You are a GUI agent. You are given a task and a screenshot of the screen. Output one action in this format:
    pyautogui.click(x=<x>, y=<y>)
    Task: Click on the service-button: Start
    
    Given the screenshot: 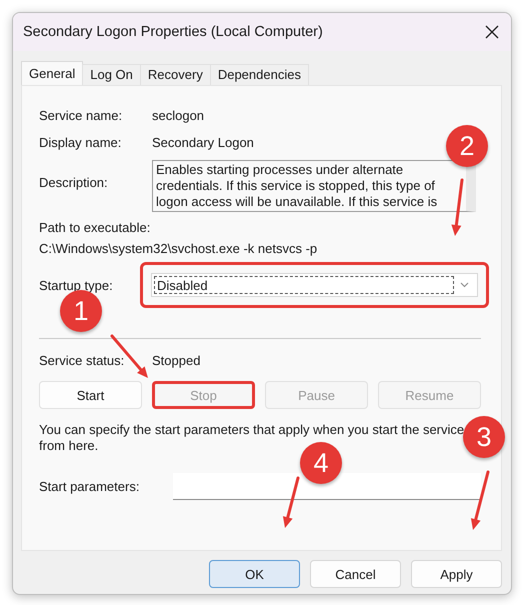 What is the action you would take?
    pyautogui.click(x=90, y=395)
    